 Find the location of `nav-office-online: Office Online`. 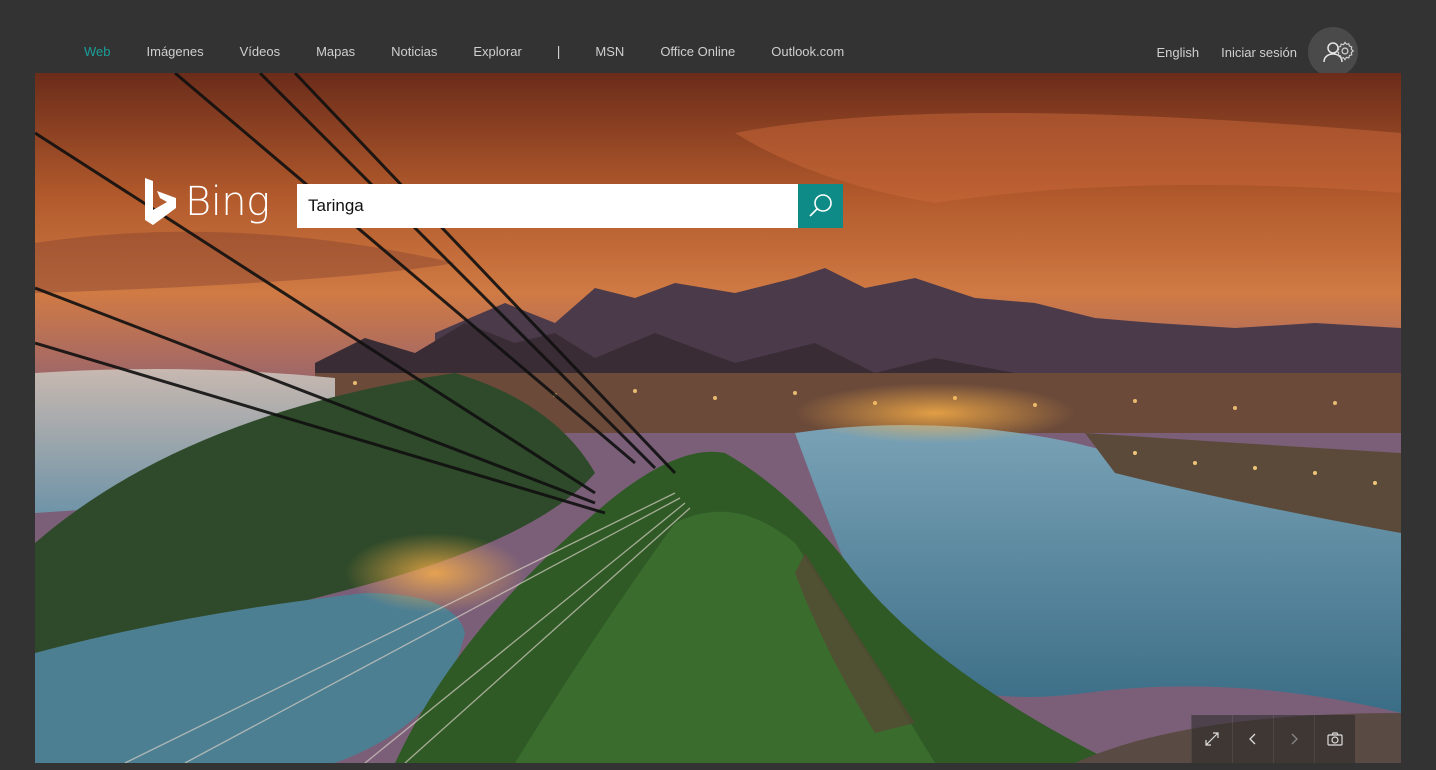

nav-office-online: Office Online is located at coordinates (697, 51).